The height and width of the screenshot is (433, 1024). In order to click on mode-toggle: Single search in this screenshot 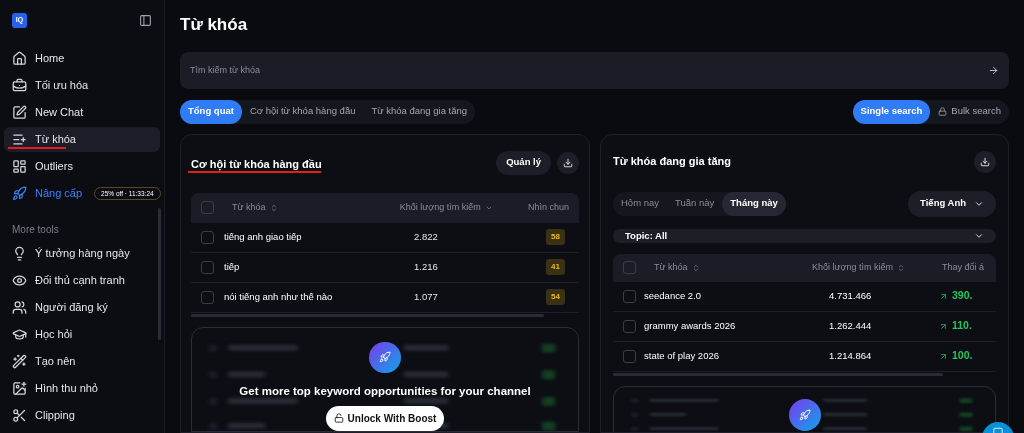, I will do `click(891, 111)`.